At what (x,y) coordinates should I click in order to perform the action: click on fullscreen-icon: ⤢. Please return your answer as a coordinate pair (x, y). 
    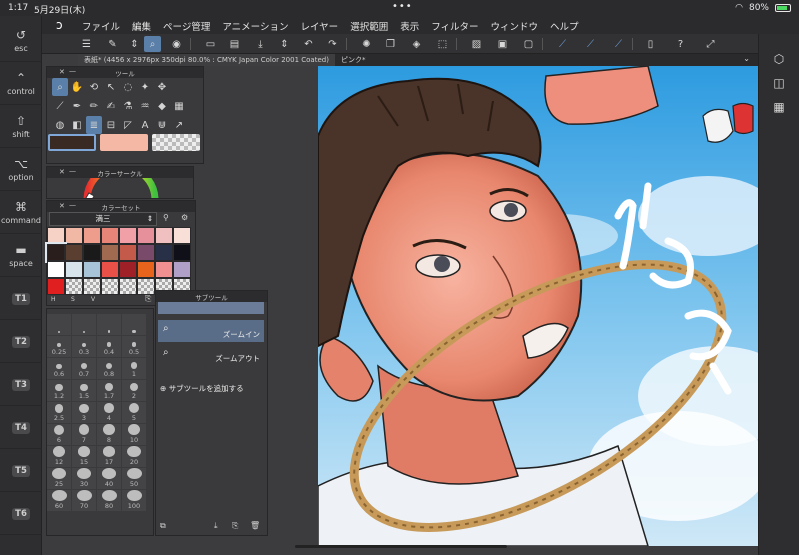
    Looking at the image, I should click on (710, 44).